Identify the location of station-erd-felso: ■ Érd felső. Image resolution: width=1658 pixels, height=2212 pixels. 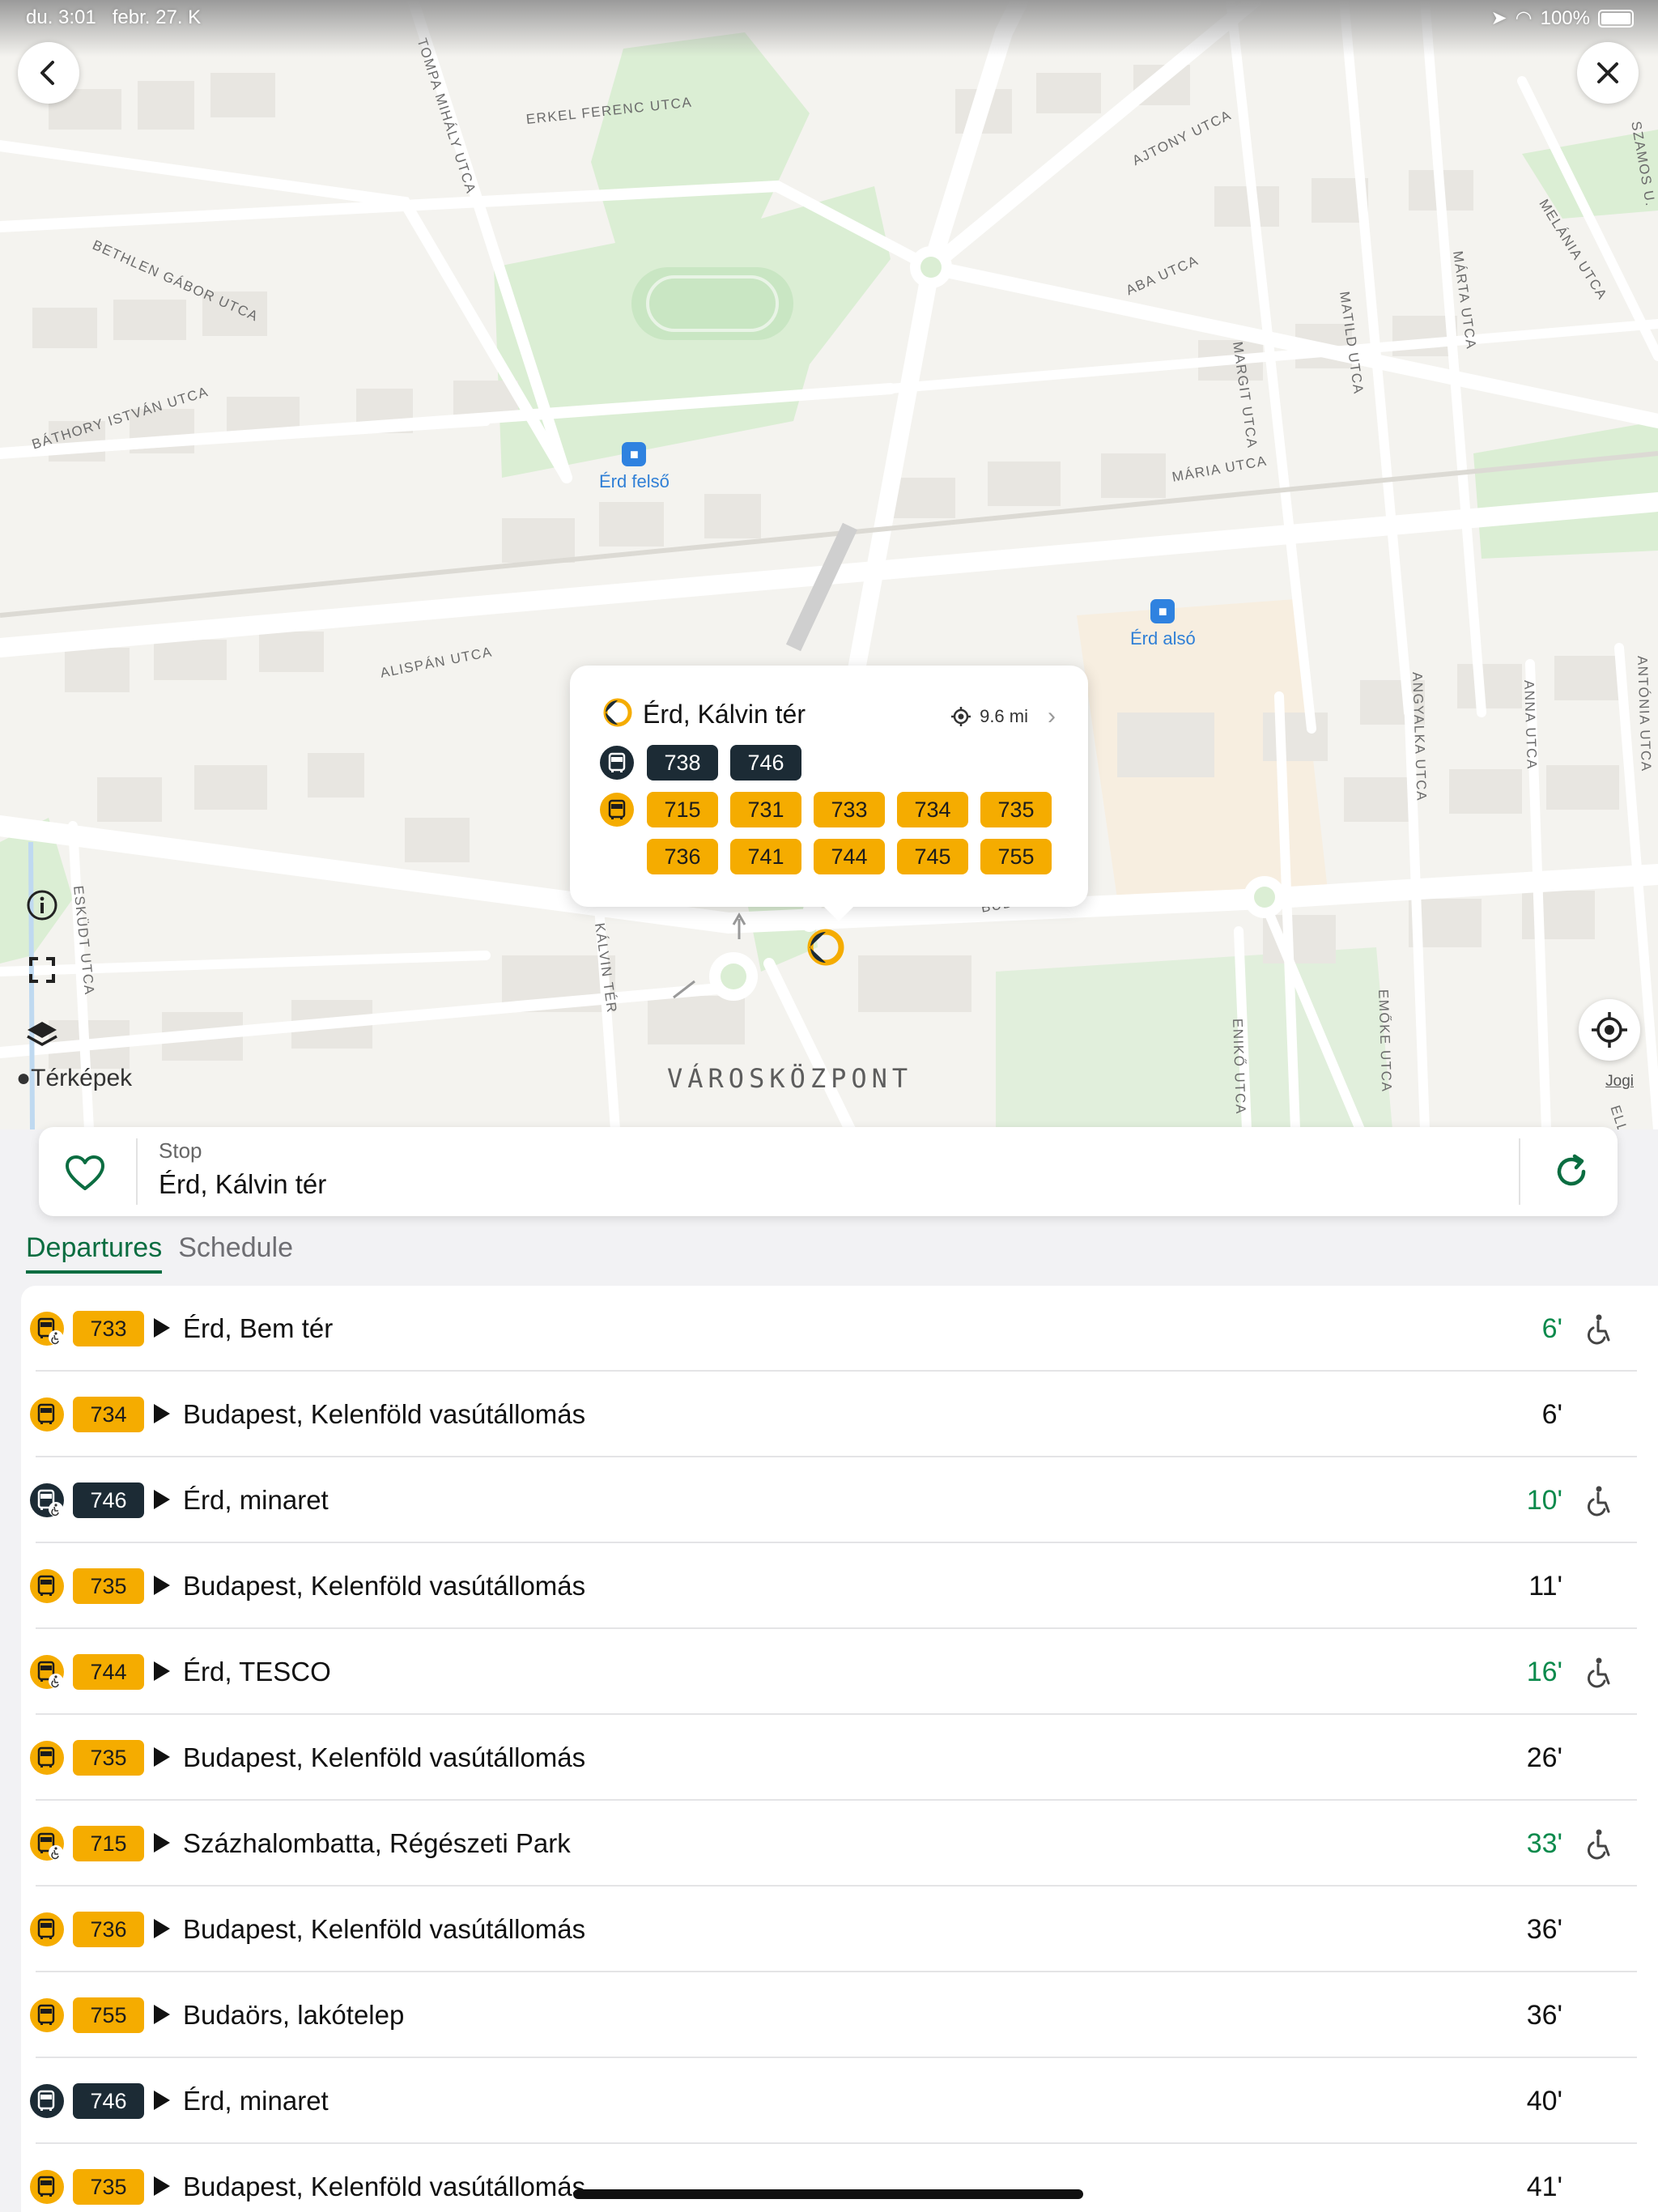
(634, 467).